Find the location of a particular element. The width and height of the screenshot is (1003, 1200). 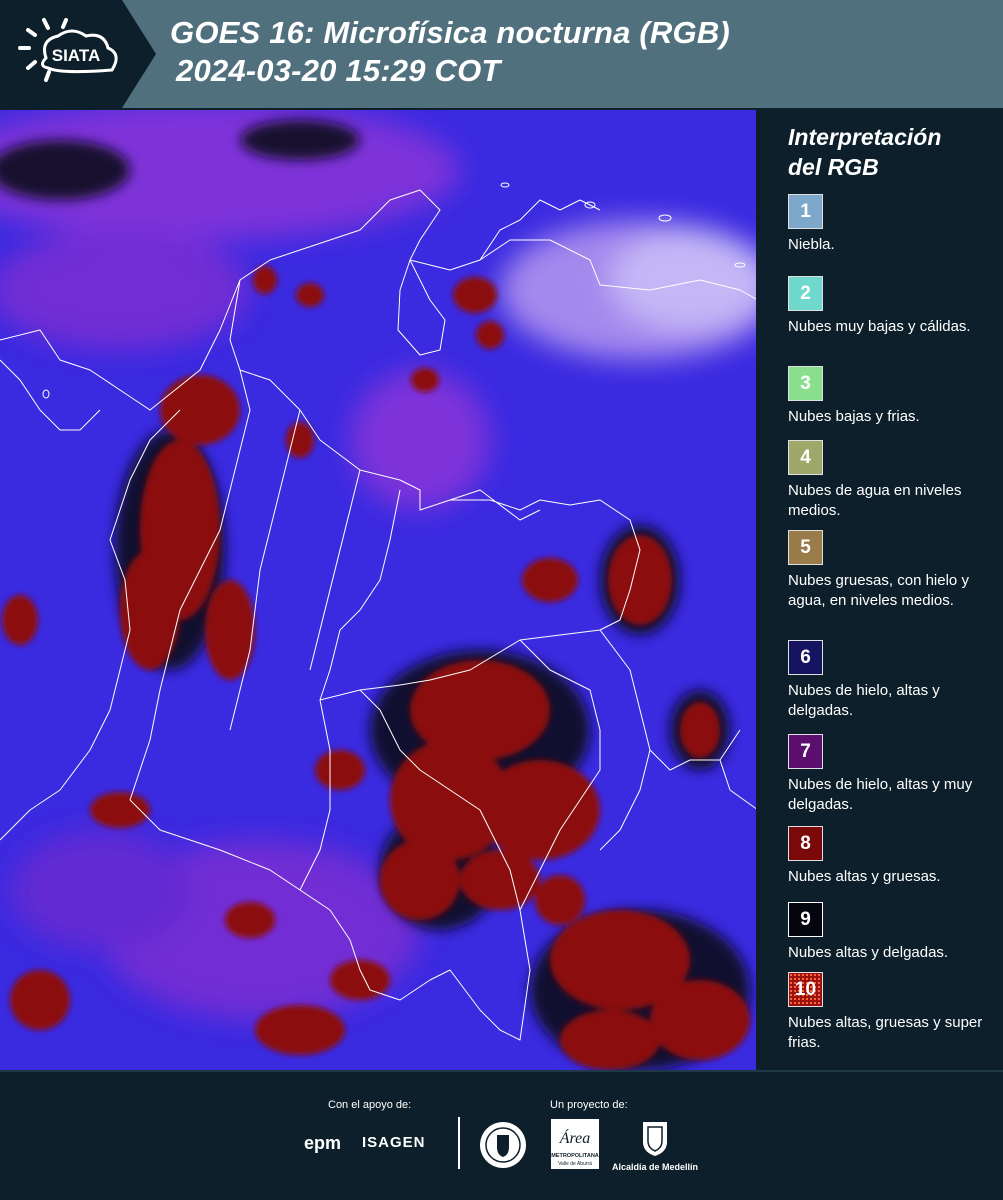

legend-item: 9 Nubes altas y delgadas. is located at coordinates (890, 932).